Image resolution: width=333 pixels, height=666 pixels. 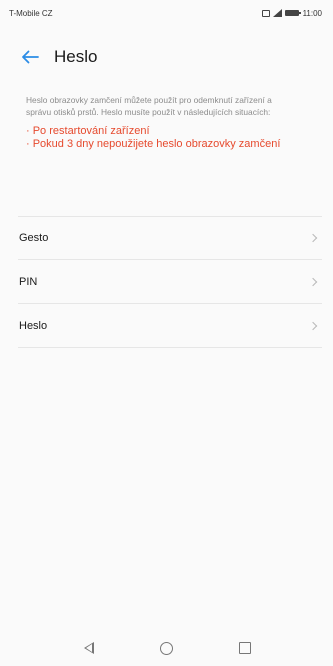 I want to click on menu-item-label: Heslo, so click(x=33, y=325).